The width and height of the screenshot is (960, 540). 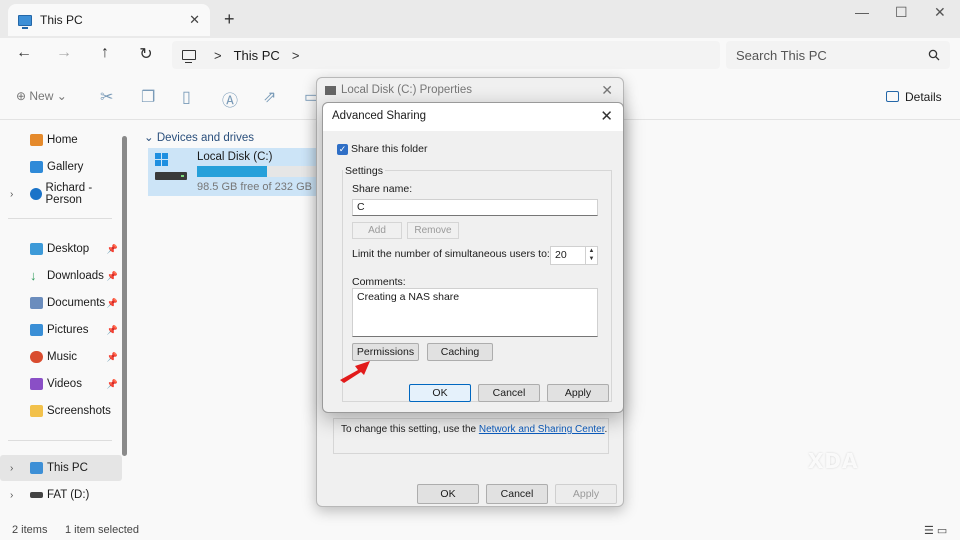 I want to click on music-icon, so click(x=36, y=357).